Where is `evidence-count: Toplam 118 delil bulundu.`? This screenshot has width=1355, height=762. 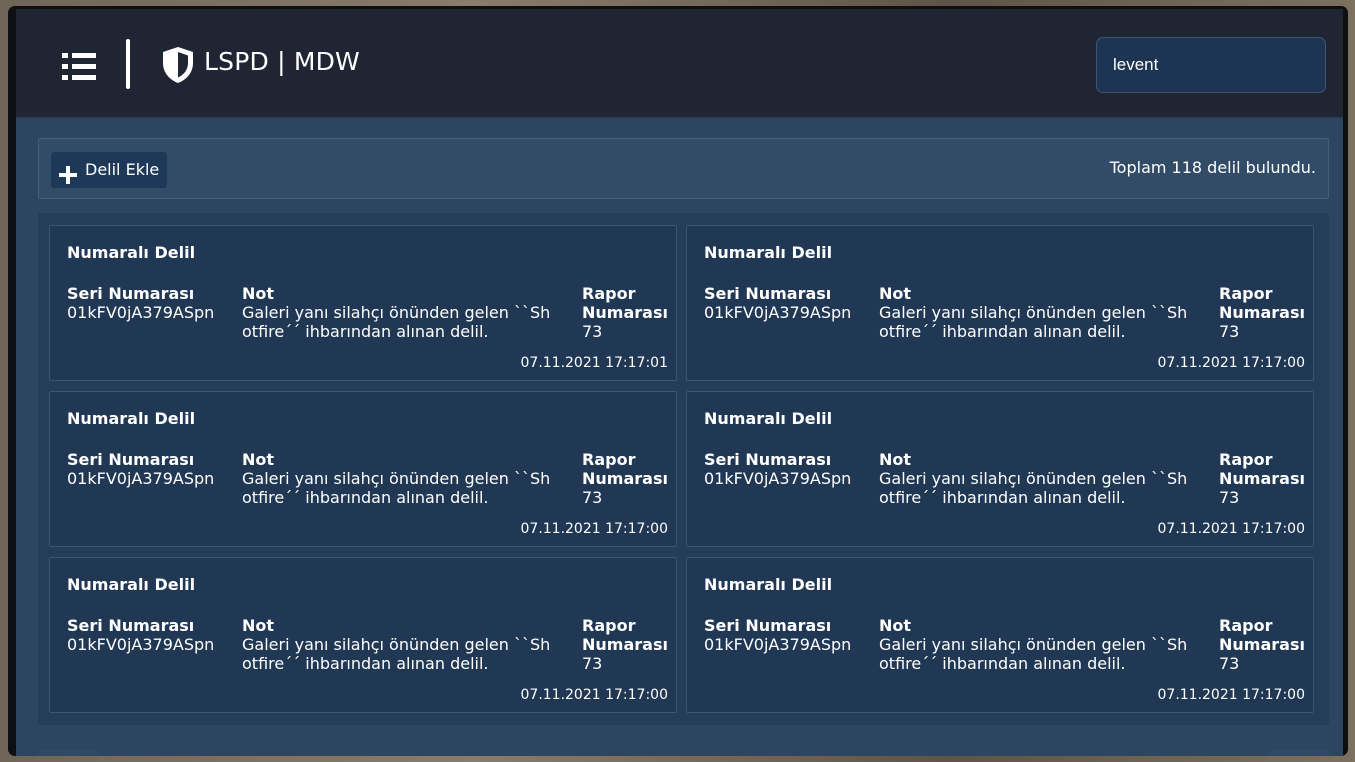
evidence-count: Toplam 118 delil bulundu. is located at coordinates (1212, 167).